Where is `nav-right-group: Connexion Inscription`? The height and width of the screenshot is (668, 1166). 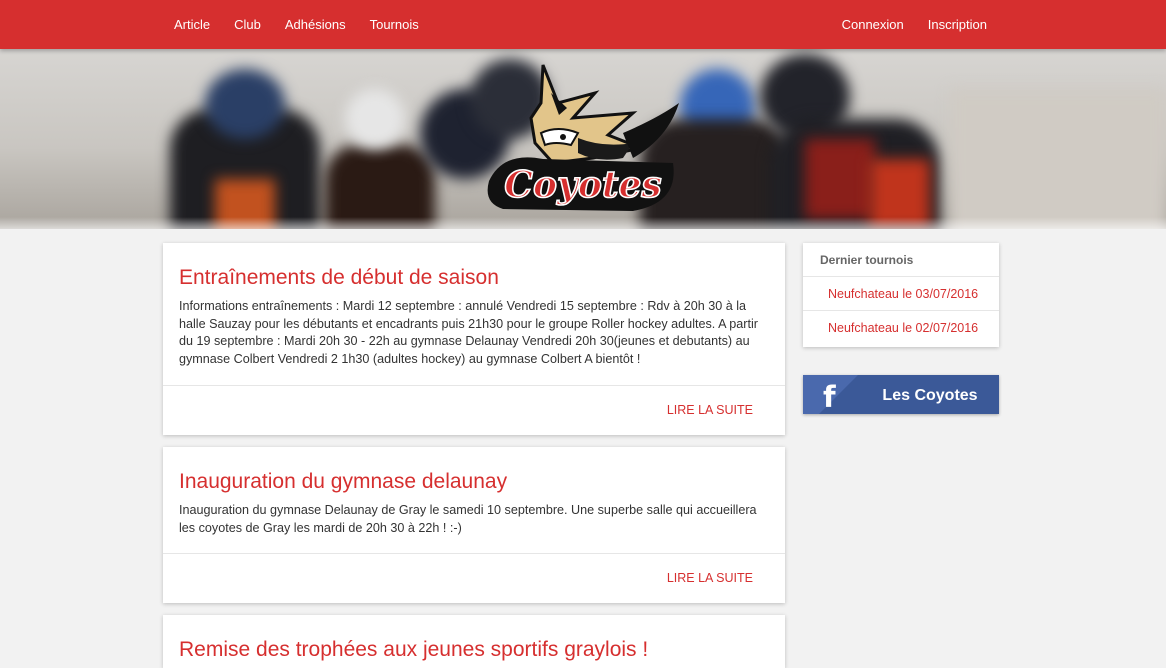
nav-right-group: Connexion Inscription is located at coordinates (914, 24).